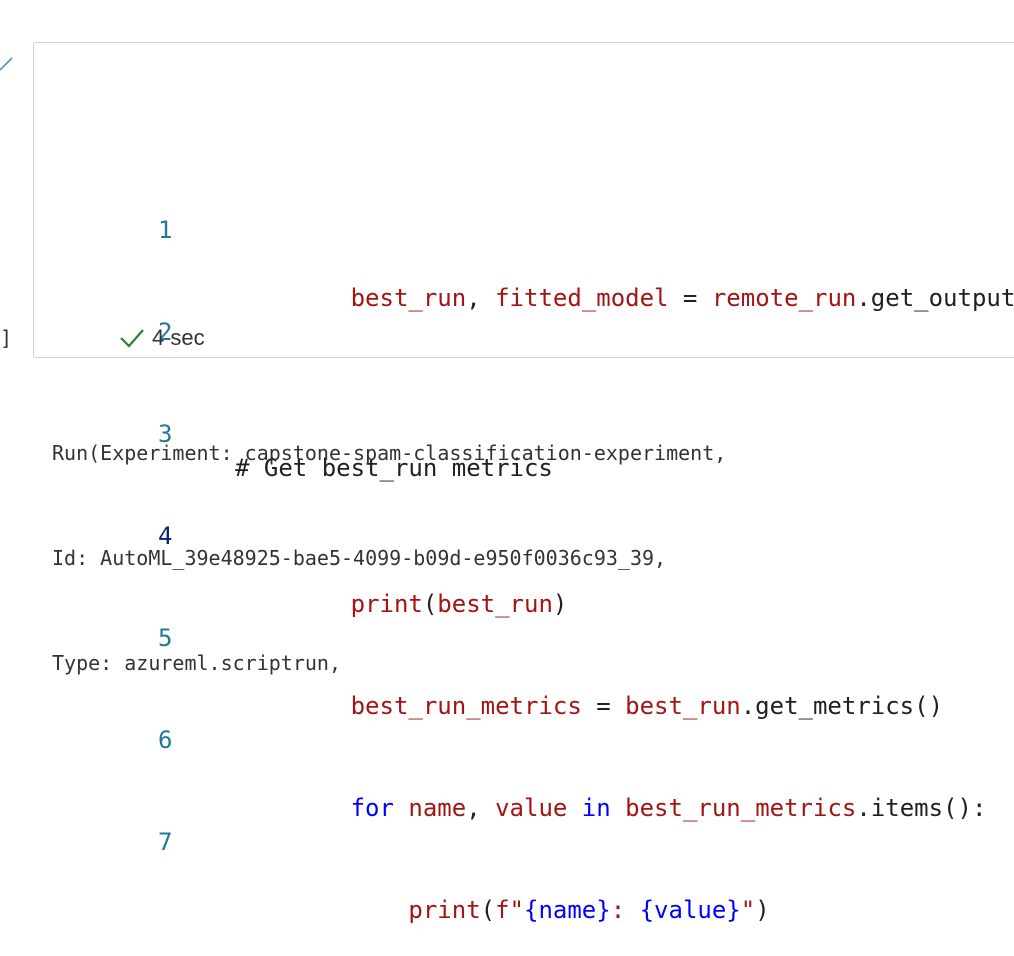 This screenshot has height=956, width=1014. Describe the element at coordinates (6, 64) in the screenshot. I see `cell-executed-check-icon` at that location.